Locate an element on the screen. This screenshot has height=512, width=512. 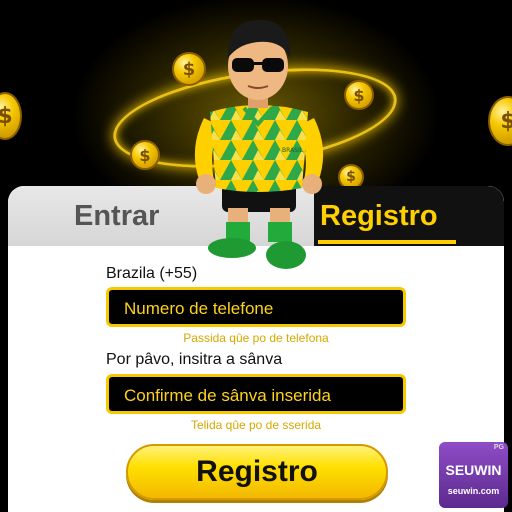
auth-tabs: Entrar Registro is located at coordinates (256, 216).